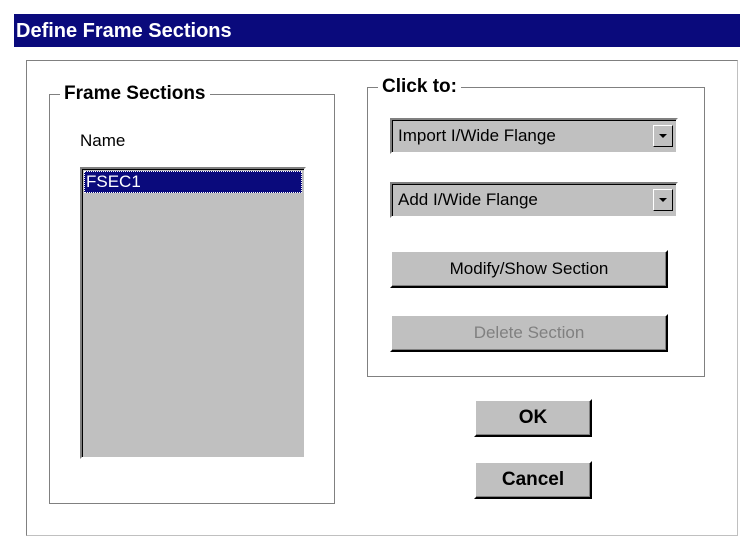 This screenshot has width=740, height=536. Describe the element at coordinates (477, 135) in the screenshot. I see `import-section-value: Import I/Wide Flange` at that location.